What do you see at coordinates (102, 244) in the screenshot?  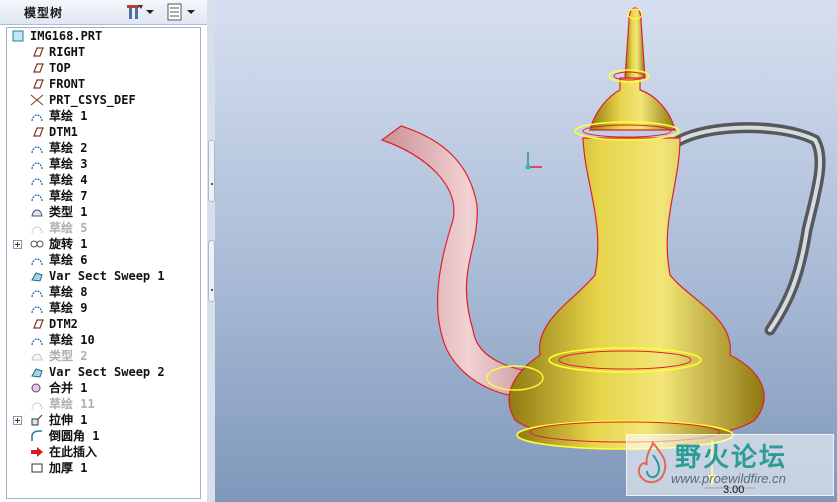 I see `tree-item: 旋转 1` at bounding box center [102, 244].